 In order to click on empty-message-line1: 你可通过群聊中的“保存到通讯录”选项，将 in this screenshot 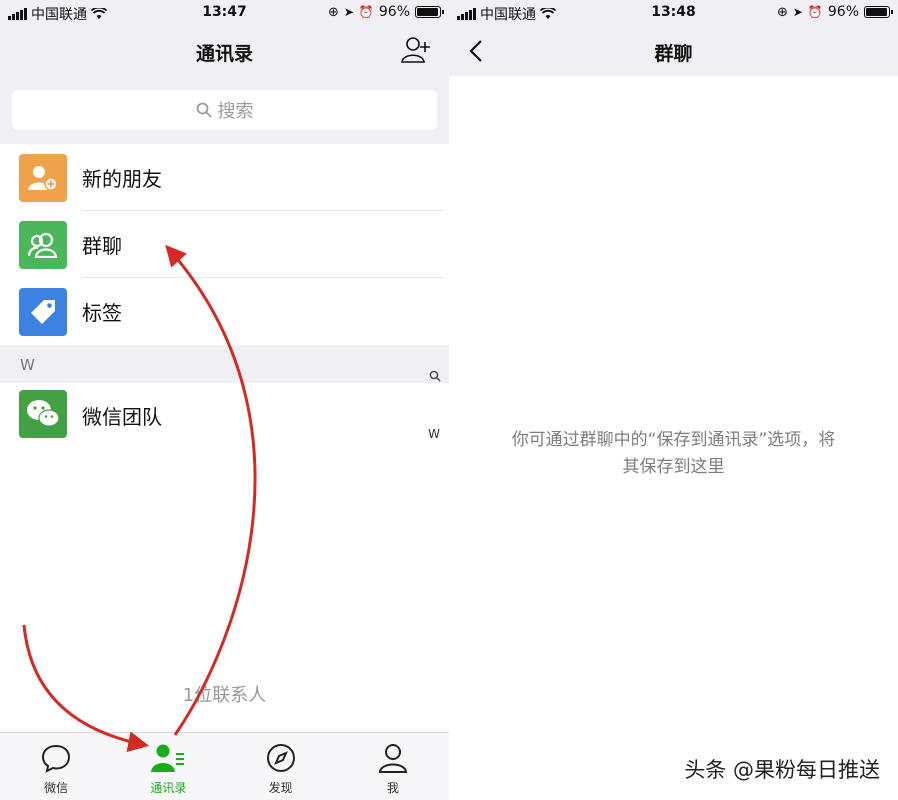, I will do `click(673, 440)`.